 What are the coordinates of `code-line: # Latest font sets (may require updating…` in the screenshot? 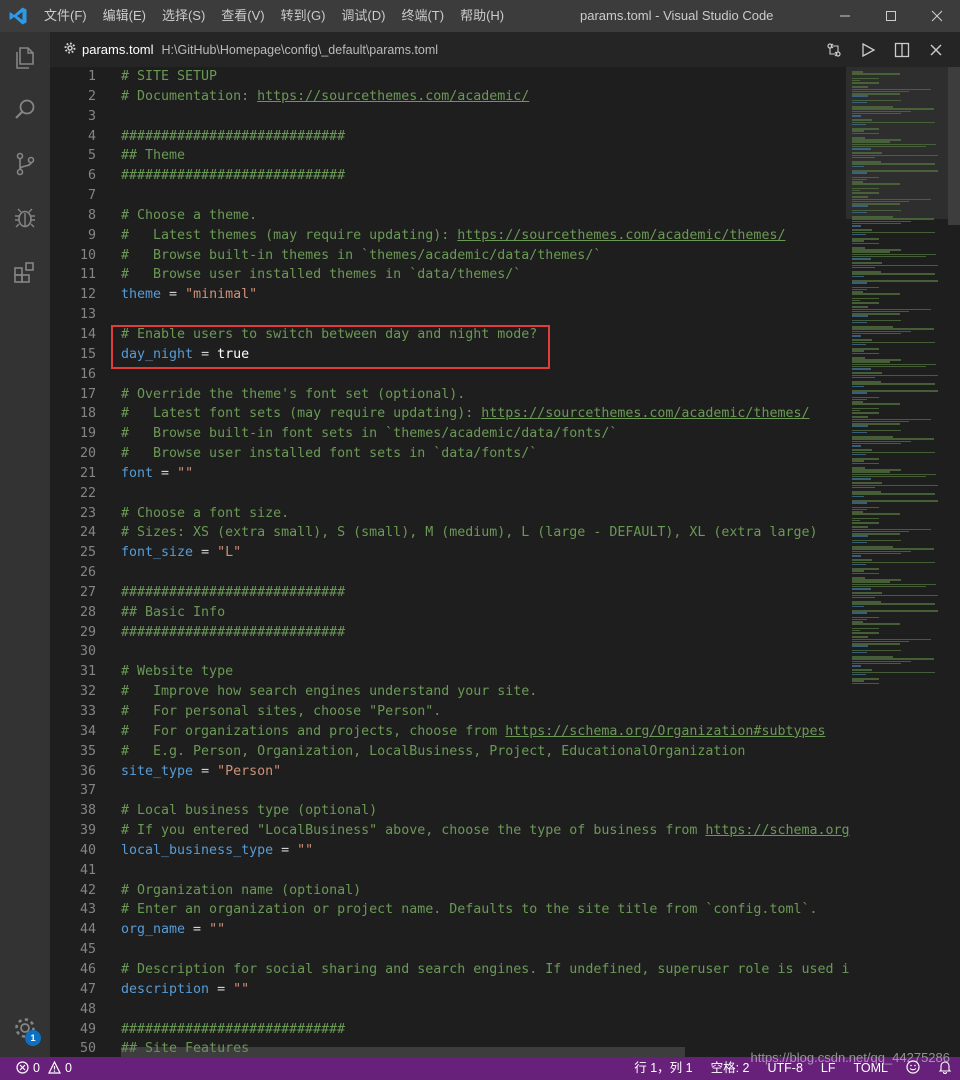 It's located at (486, 414).